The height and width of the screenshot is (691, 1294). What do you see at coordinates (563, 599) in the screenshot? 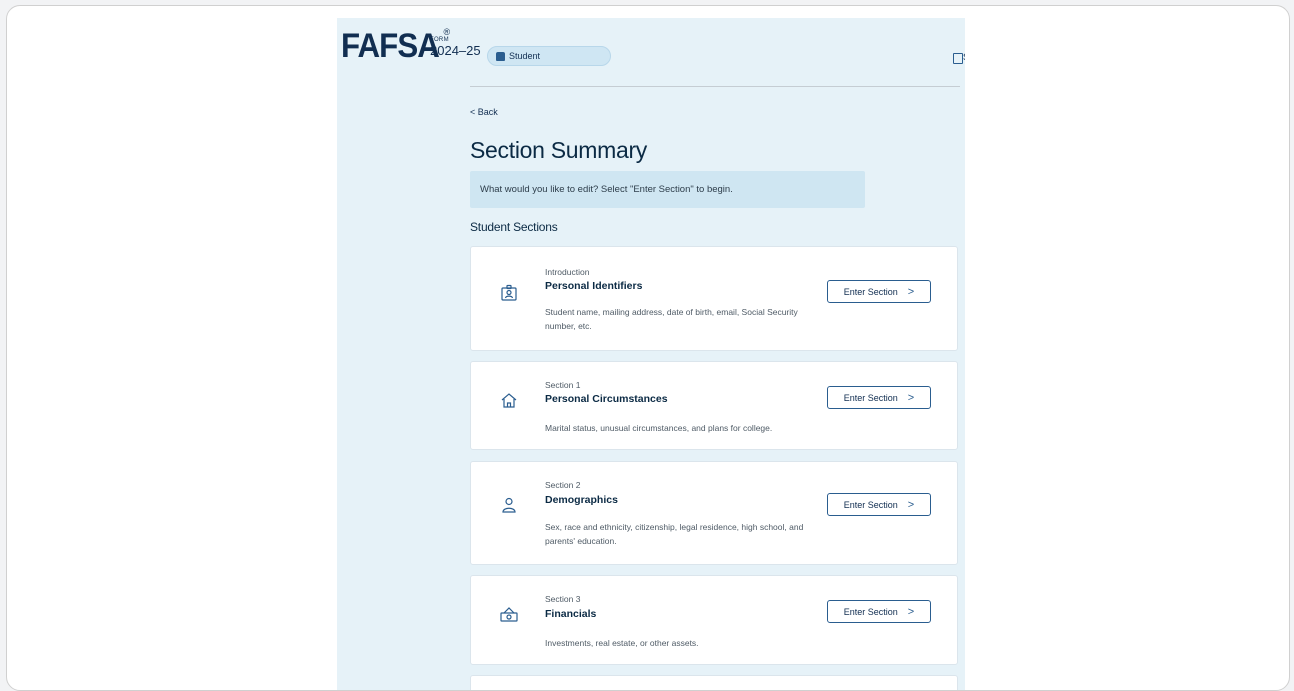
I see `card-kicker: Section 3` at bounding box center [563, 599].